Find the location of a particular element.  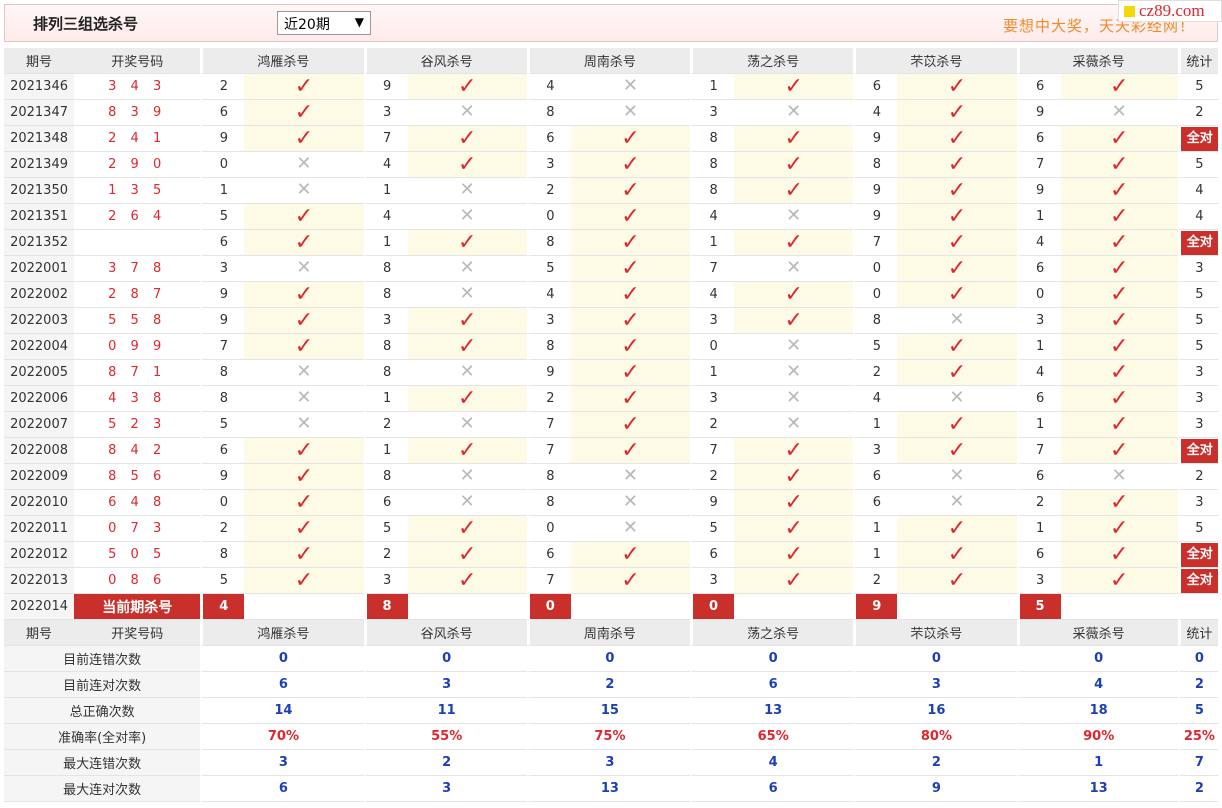

kill-number-cell: 7 is located at coordinates (548, 451).